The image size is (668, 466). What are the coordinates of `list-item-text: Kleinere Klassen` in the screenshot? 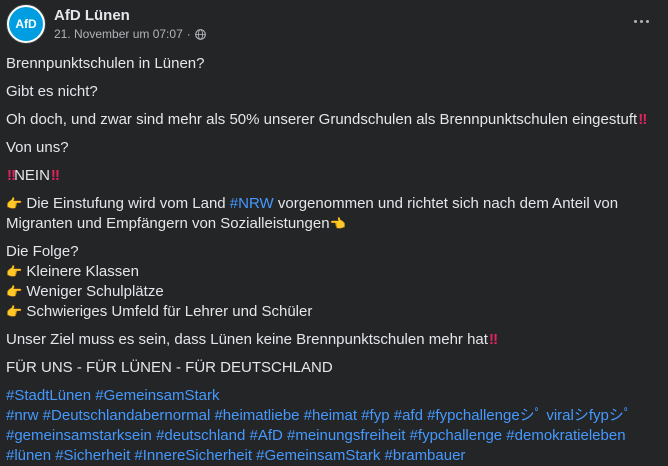 It's located at (82, 271).